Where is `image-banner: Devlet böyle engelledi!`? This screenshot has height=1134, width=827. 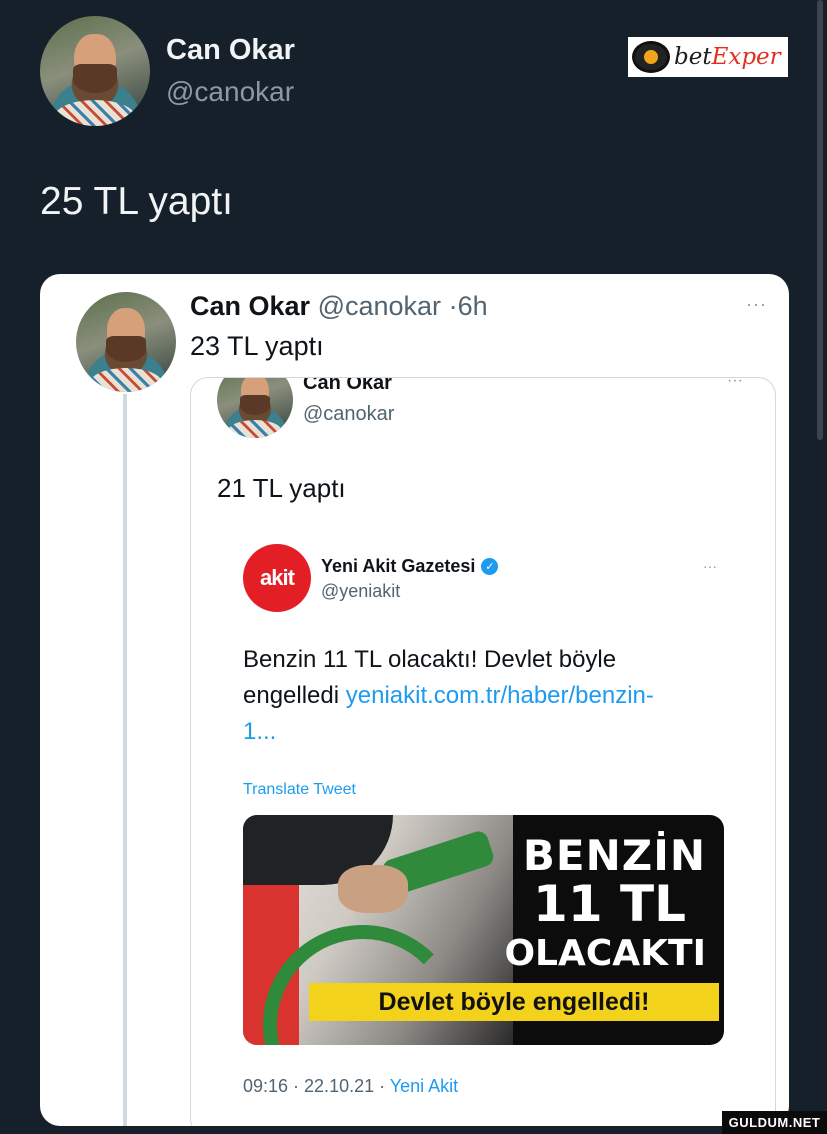 image-banner: Devlet böyle engelledi! is located at coordinates (514, 1002).